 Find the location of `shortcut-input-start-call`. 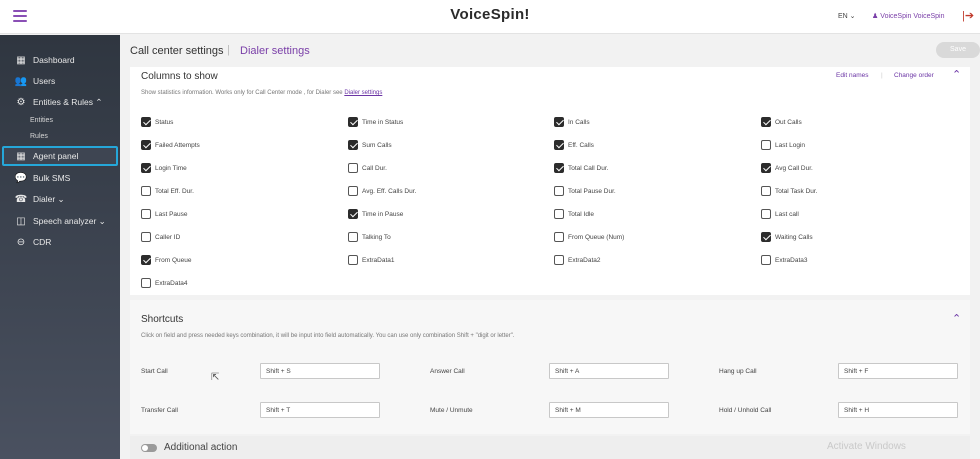

shortcut-input-start-call is located at coordinates (320, 371).